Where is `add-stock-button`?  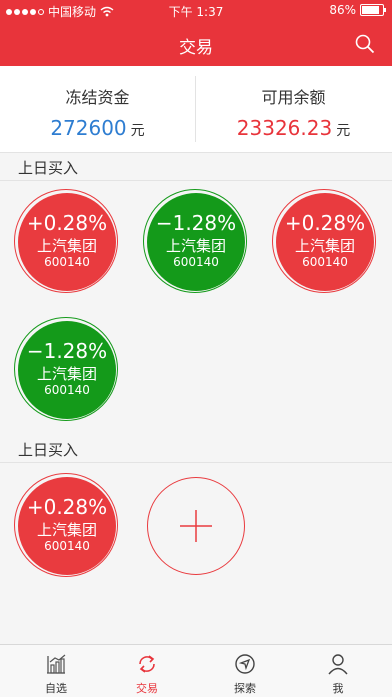
add-stock-button is located at coordinates (196, 526).